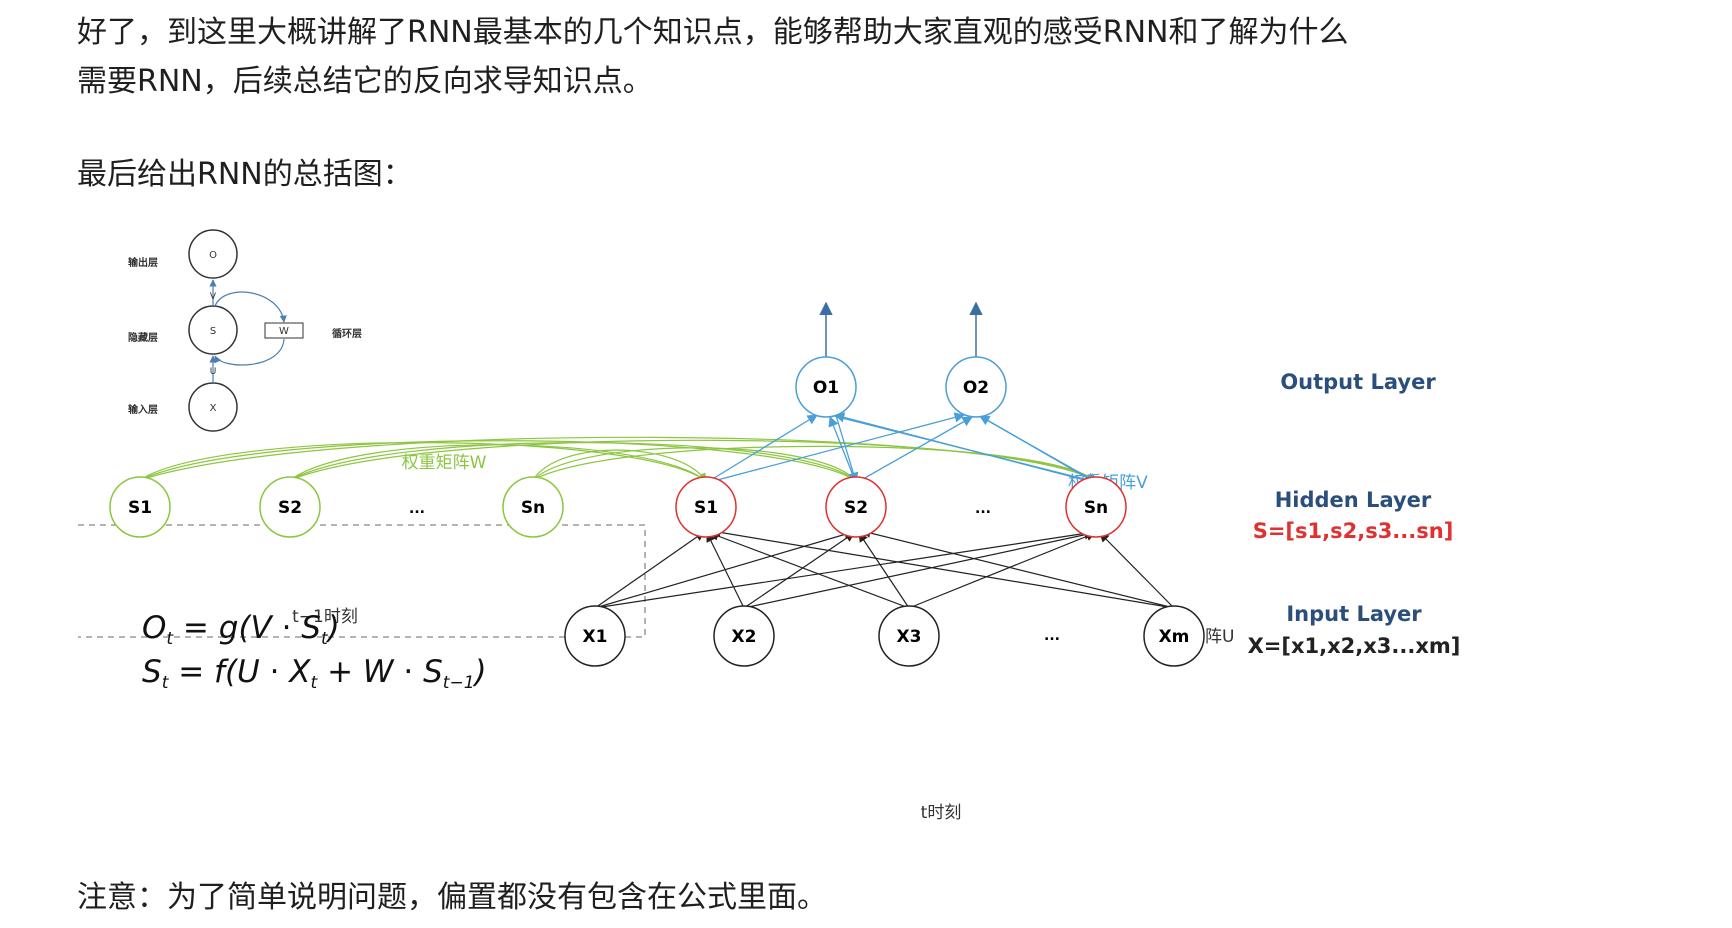 Image resolution: width=1732 pixels, height=928 pixels. What do you see at coordinates (239, 672) in the screenshot?
I see `formula-s-rhs-a: = f(U ⋅ X` at bounding box center [239, 672].